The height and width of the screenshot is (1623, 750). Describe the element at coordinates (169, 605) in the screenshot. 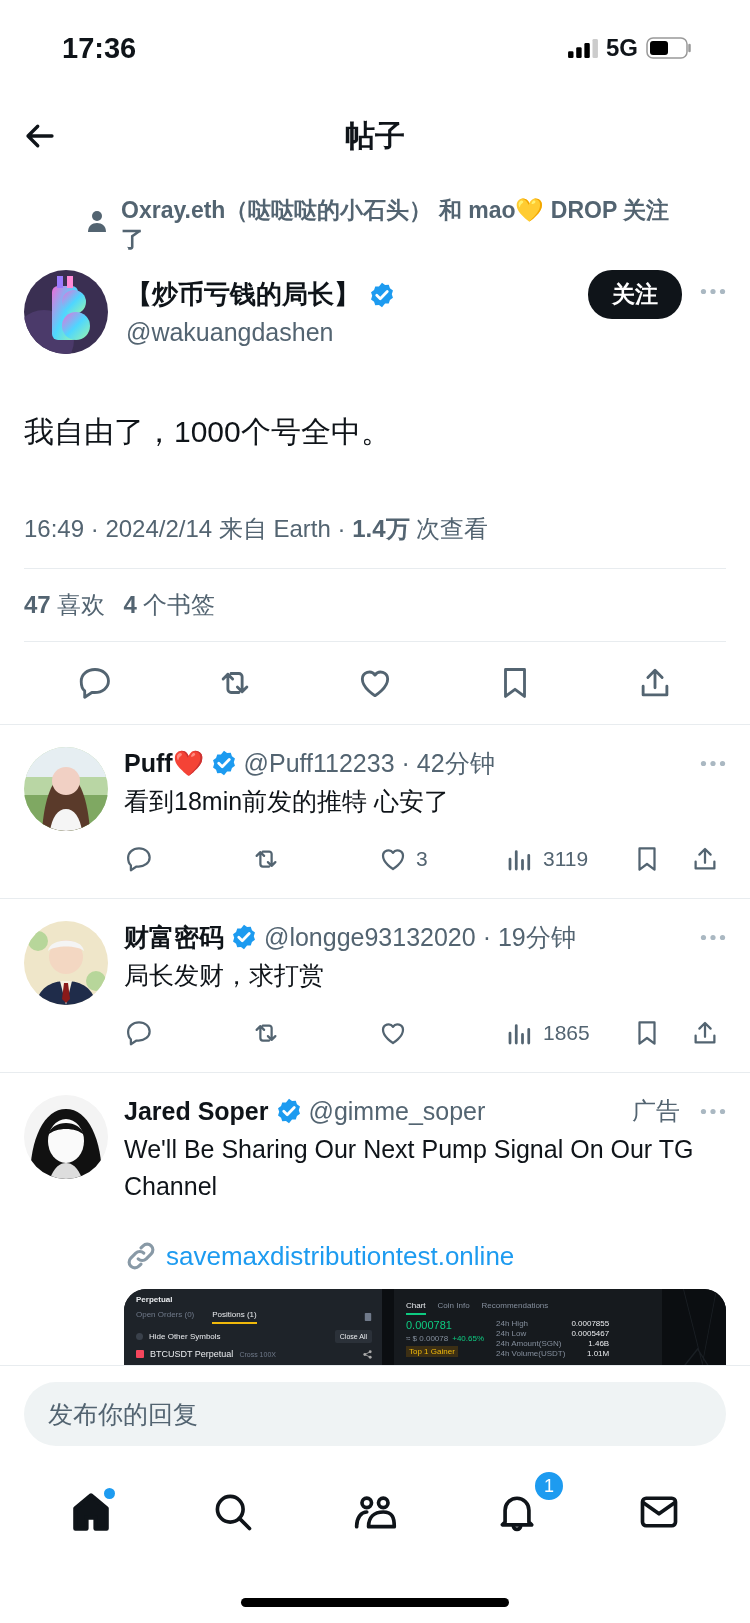

I see `engagement-stat: 4 个书签` at that location.